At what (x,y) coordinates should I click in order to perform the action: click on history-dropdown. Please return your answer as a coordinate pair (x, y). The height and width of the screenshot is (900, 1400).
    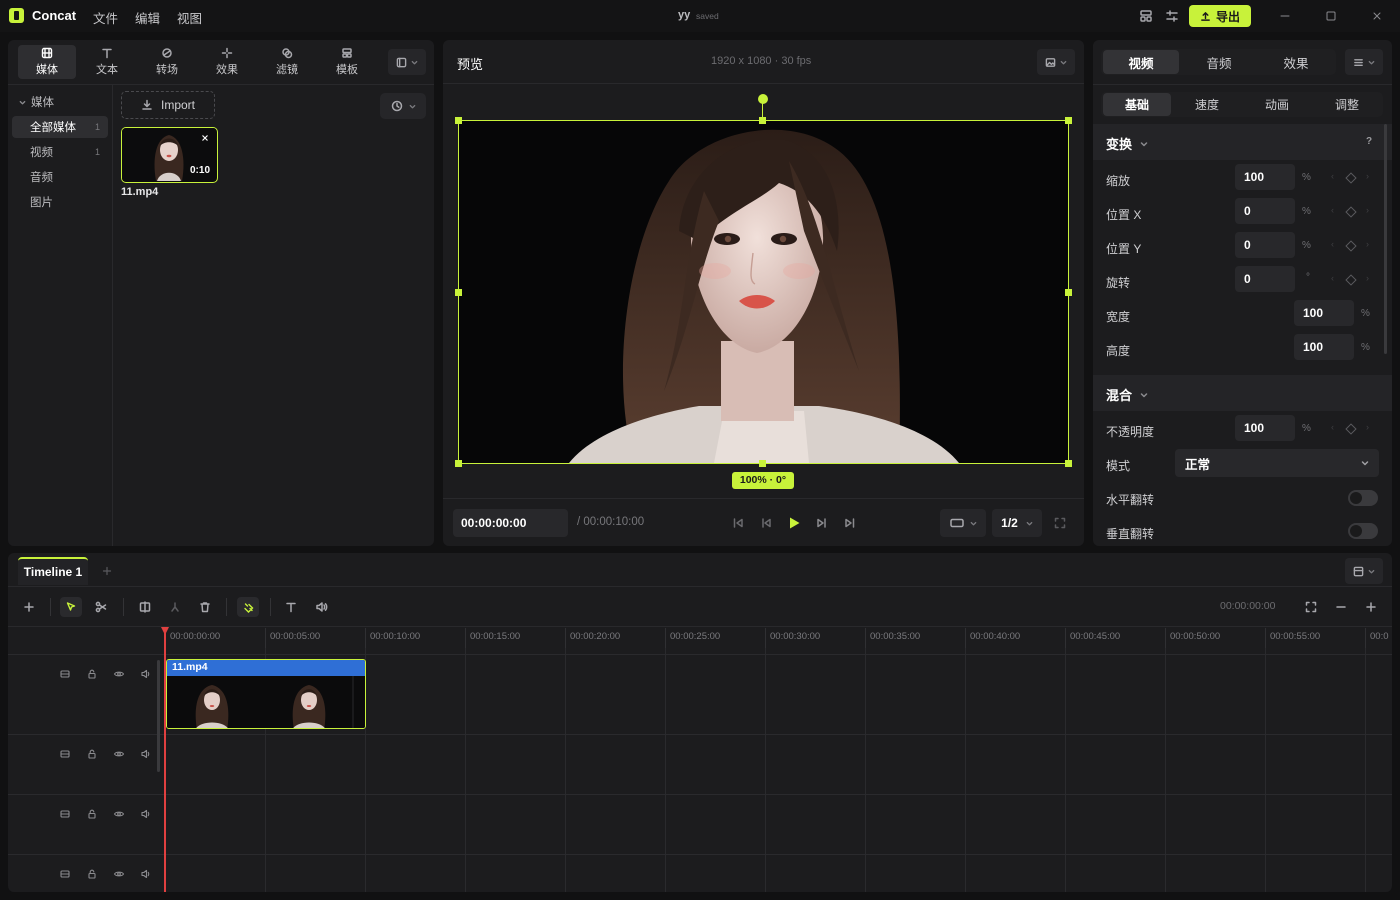
    Looking at the image, I should click on (403, 106).